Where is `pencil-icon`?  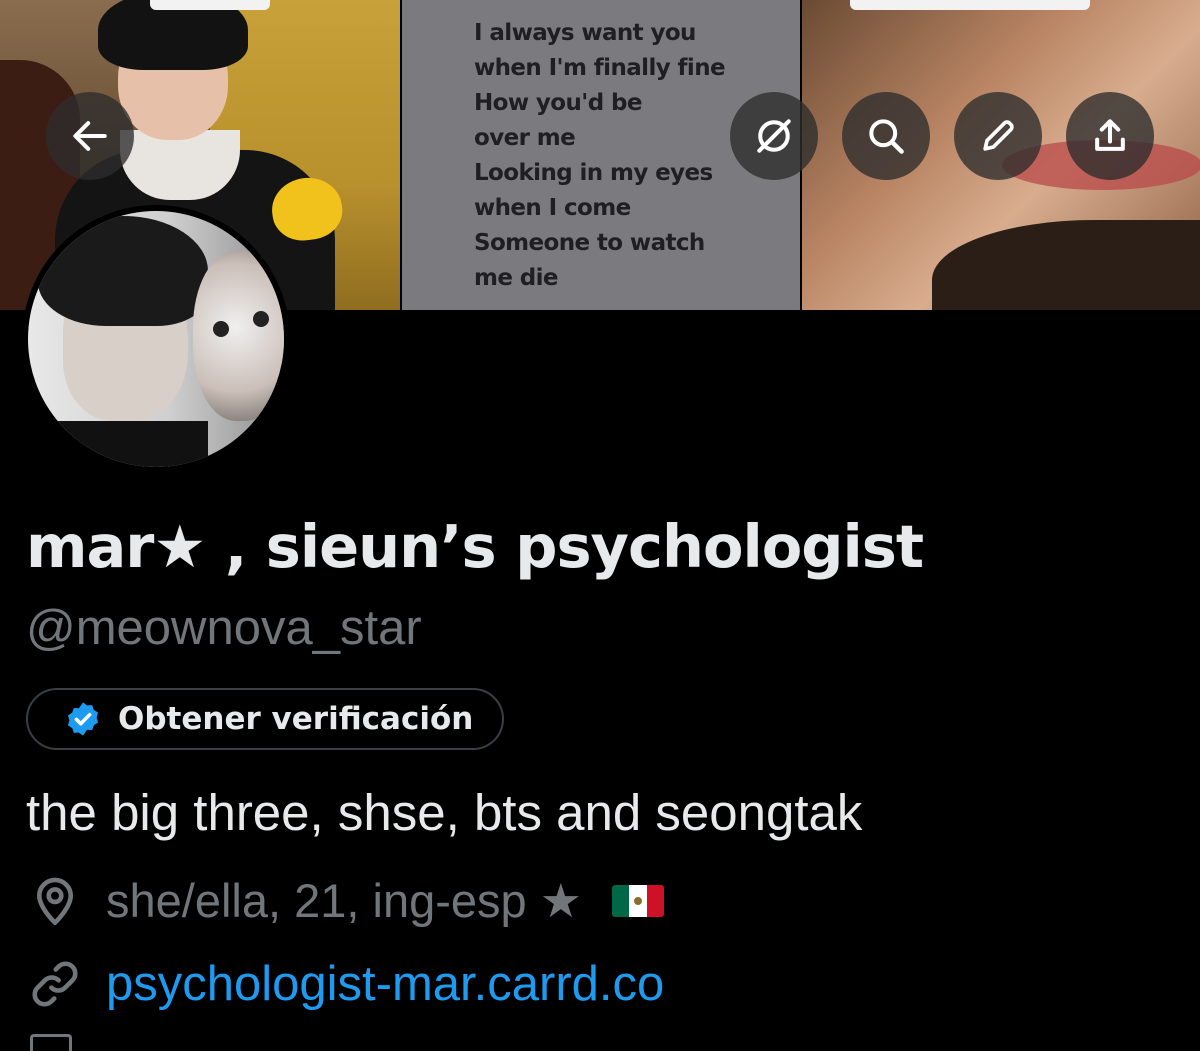 pencil-icon is located at coordinates (998, 135).